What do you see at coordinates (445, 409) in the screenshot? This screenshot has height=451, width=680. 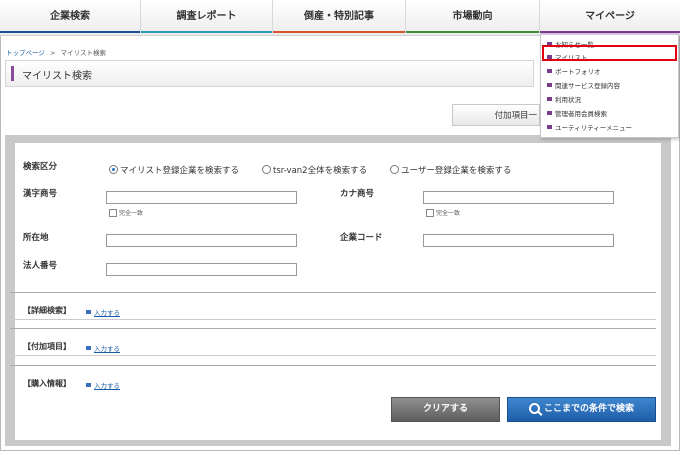 I see `clear-button: クリアする` at bounding box center [445, 409].